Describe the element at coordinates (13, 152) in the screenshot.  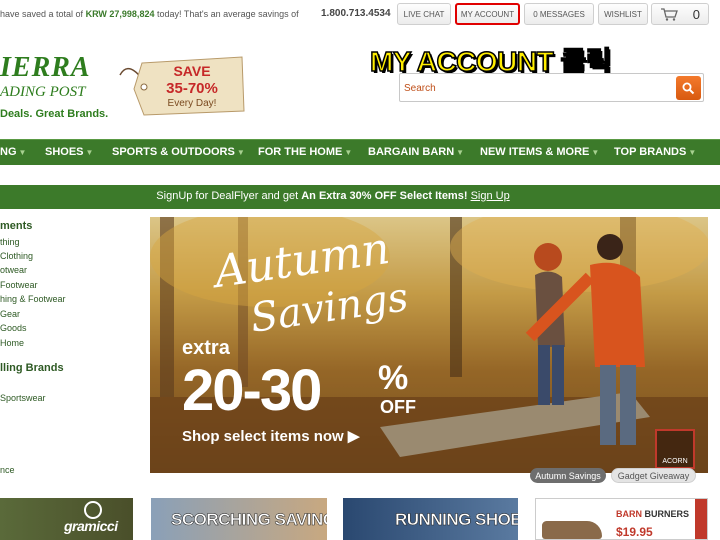
I see `nav-item-clothing: NG ▼` at that location.